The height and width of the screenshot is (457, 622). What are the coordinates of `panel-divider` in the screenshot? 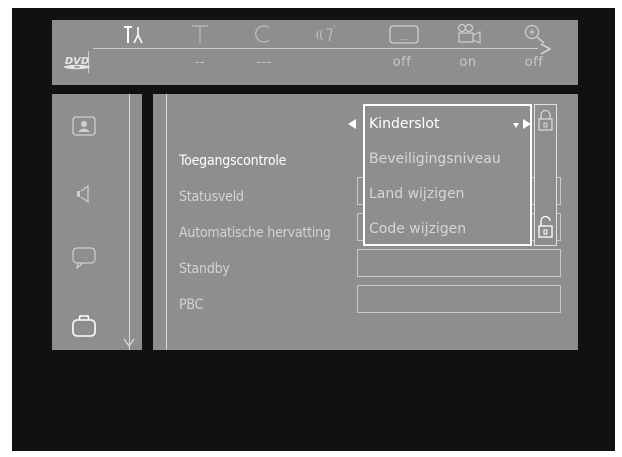 It's located at (166, 222).